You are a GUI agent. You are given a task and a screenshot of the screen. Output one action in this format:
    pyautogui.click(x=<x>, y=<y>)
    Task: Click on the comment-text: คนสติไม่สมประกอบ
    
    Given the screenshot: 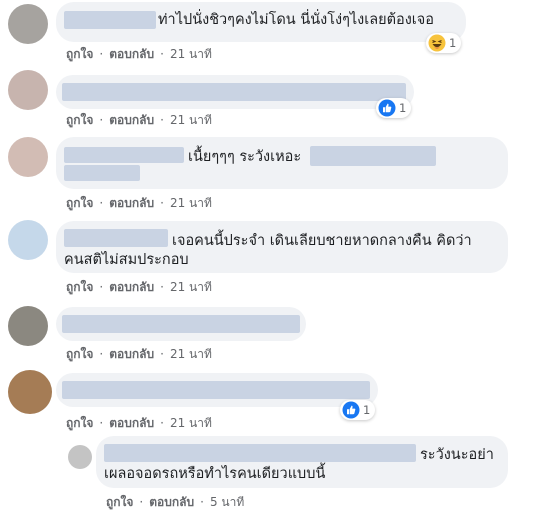 What is the action you would take?
    pyautogui.click(x=126, y=260)
    